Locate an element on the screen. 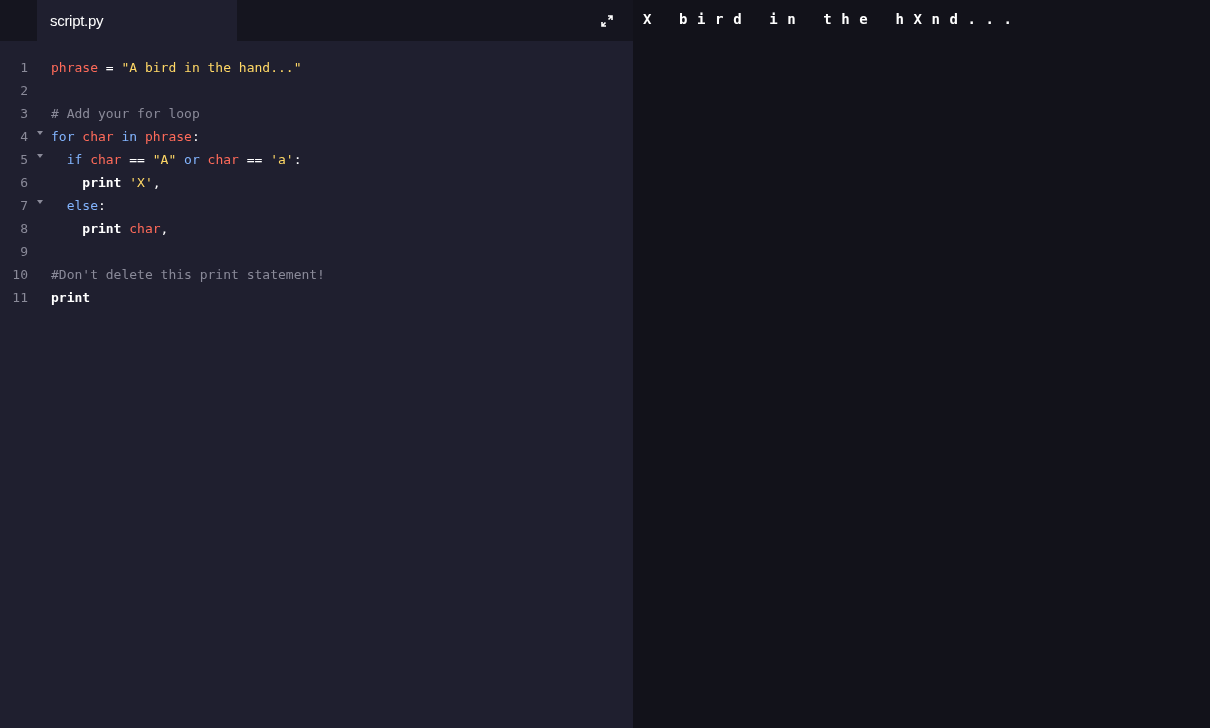 The image size is (1210, 728). line-number: 8 is located at coordinates (23, 228).